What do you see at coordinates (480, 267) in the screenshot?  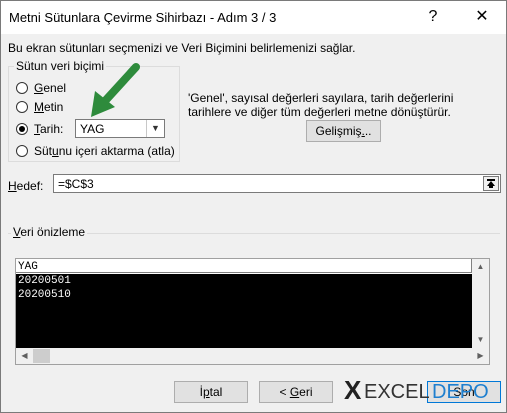 I see `scroll-up-icon: ▲` at bounding box center [480, 267].